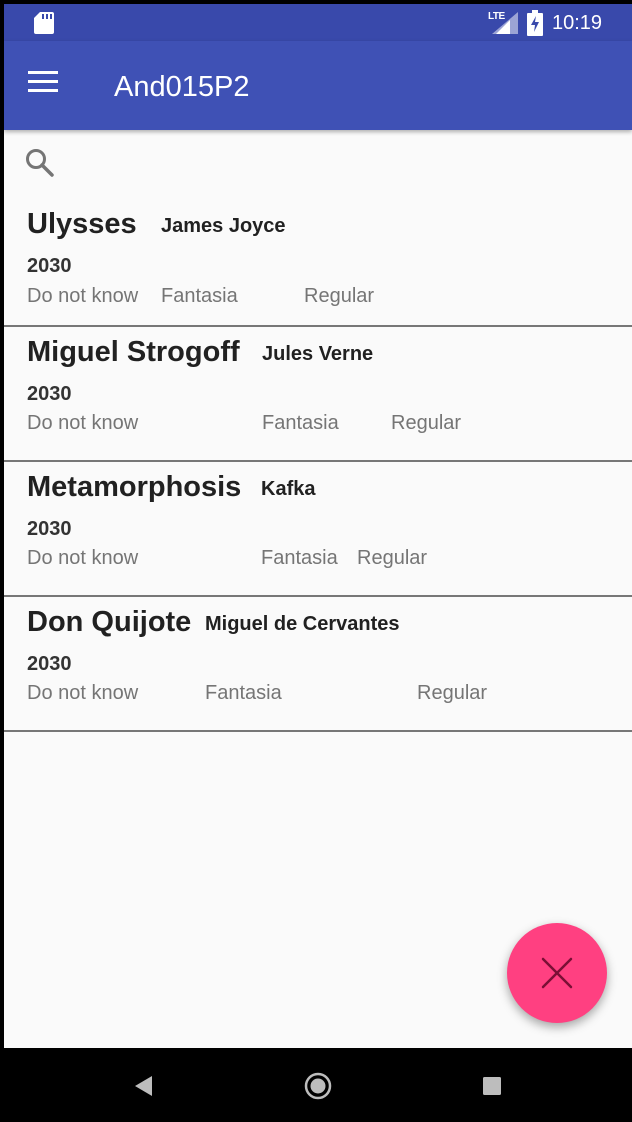 This screenshot has height=1122, width=632. Describe the element at coordinates (144, 1088) in the screenshot. I see `back-icon` at that location.